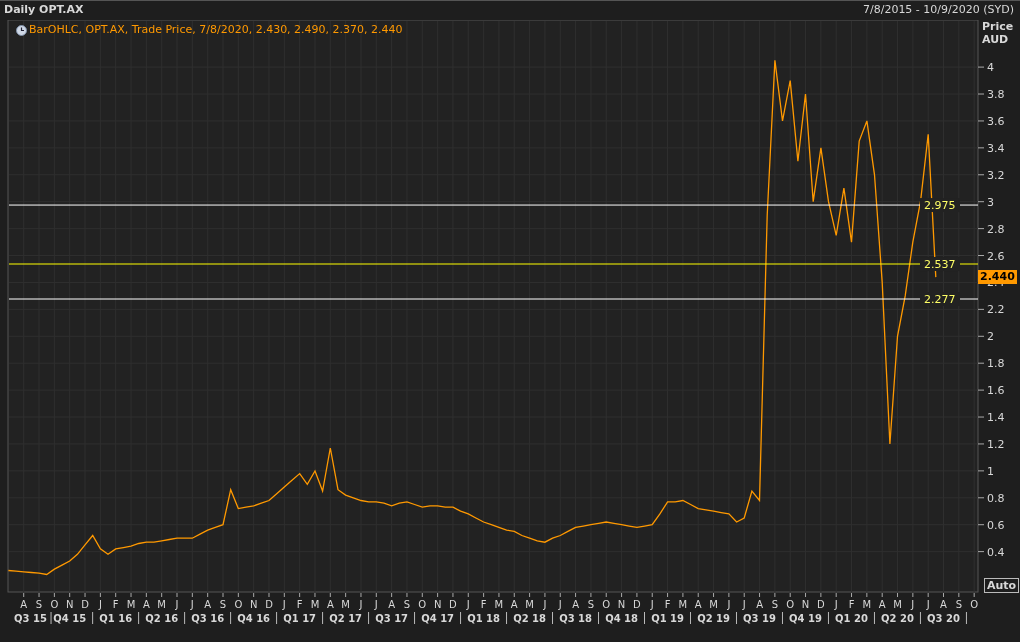 The height and width of the screenshot is (642, 1020). What do you see at coordinates (996, 256) in the screenshot?
I see `axis-label: 2.6` at bounding box center [996, 256].